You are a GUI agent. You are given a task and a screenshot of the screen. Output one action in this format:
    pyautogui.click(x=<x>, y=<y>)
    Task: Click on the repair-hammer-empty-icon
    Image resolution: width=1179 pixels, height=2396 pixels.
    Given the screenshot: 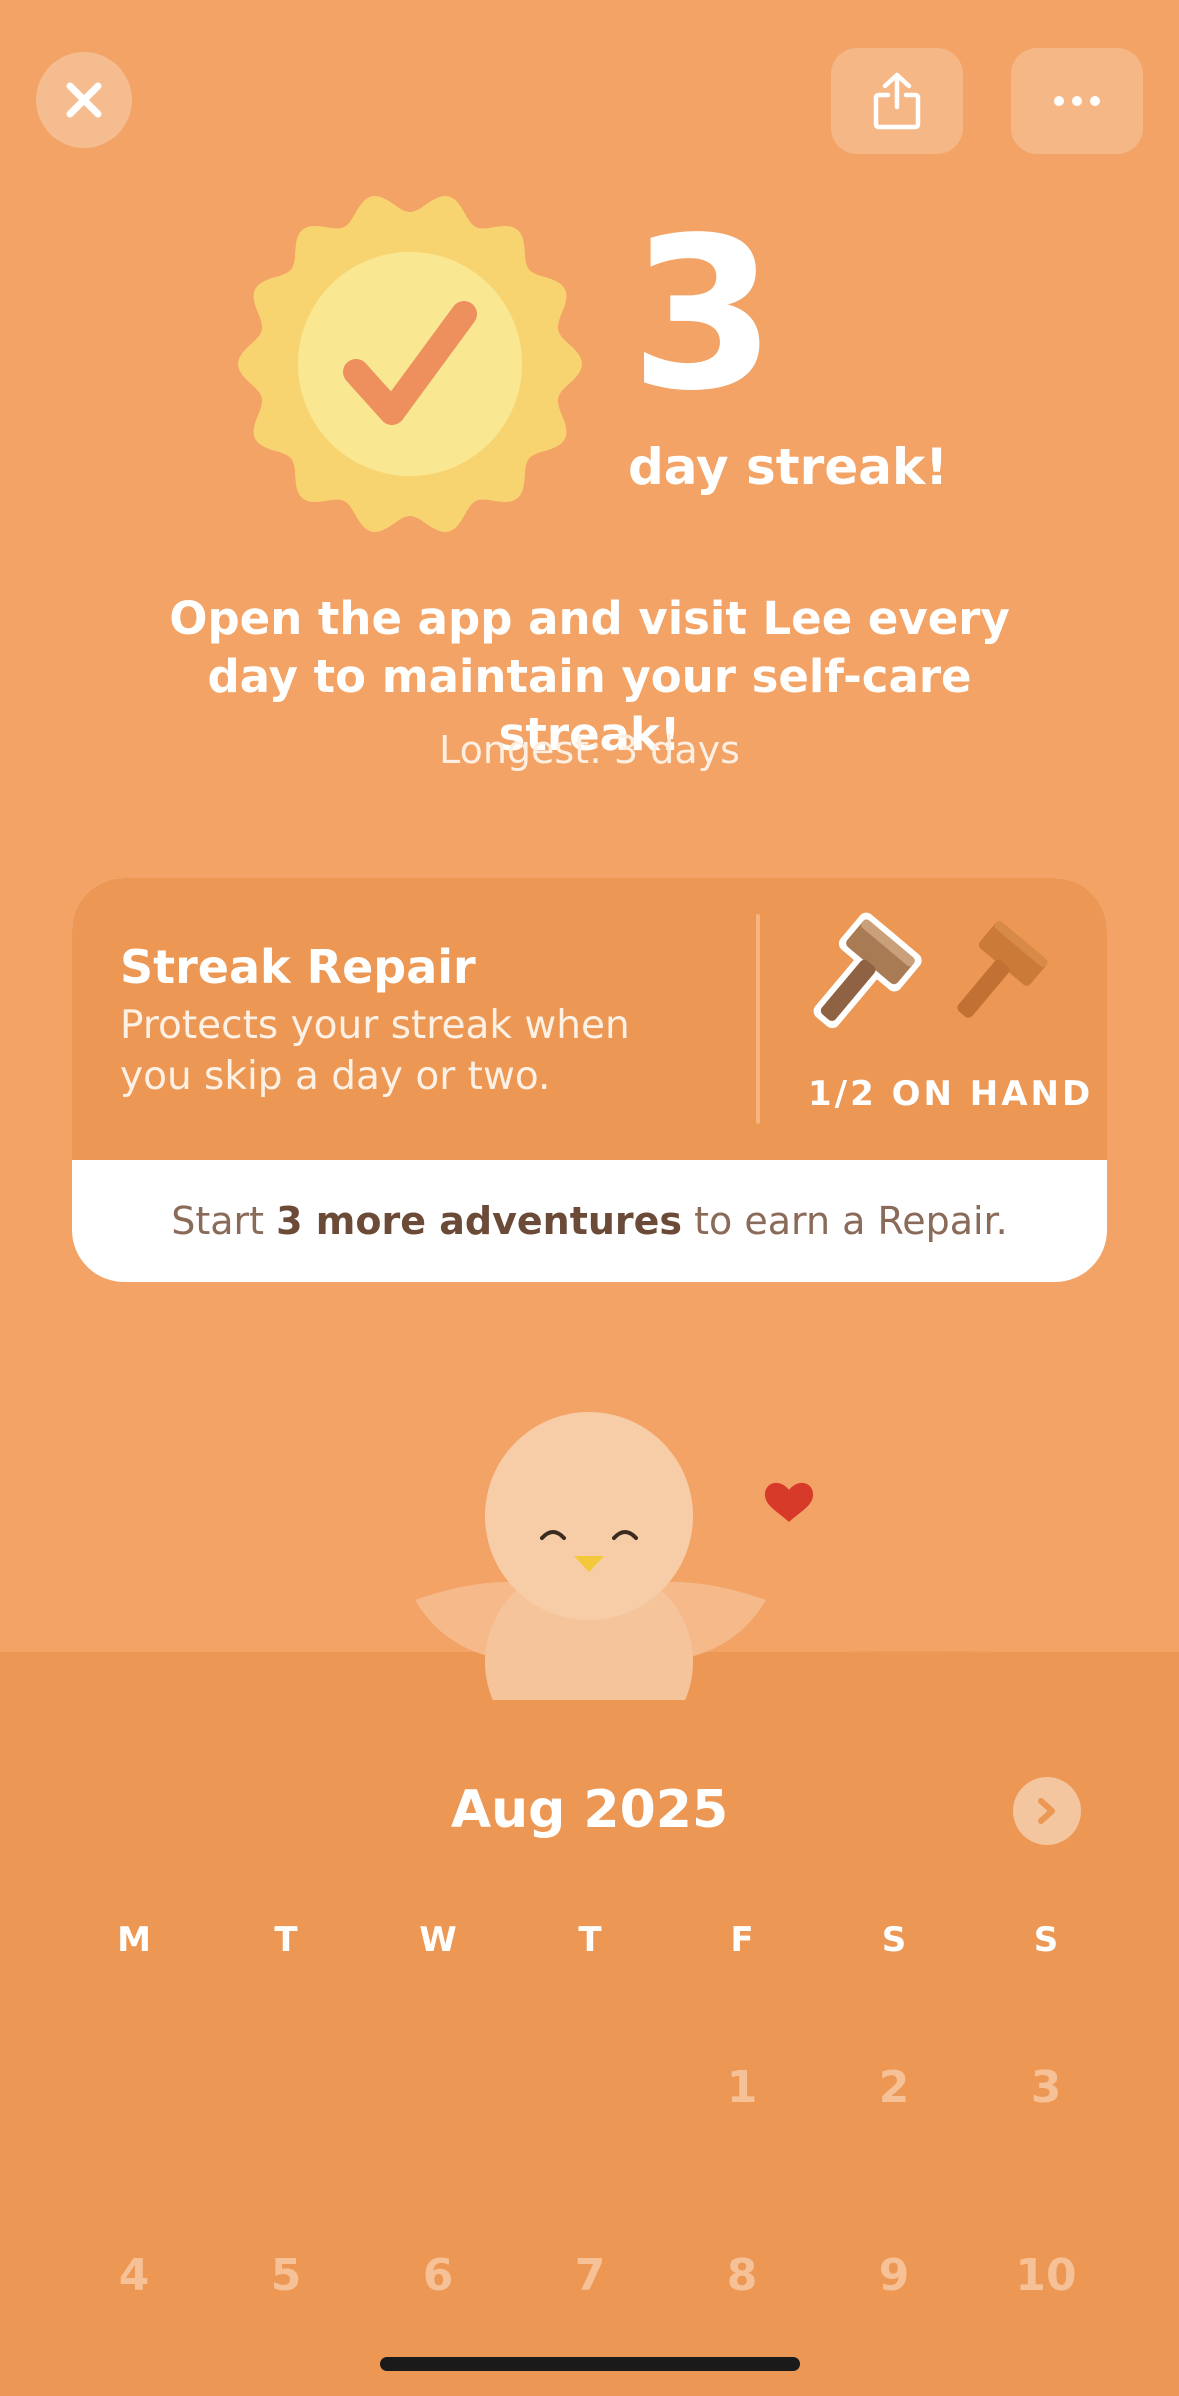 What is the action you would take?
    pyautogui.click(x=1002, y=969)
    